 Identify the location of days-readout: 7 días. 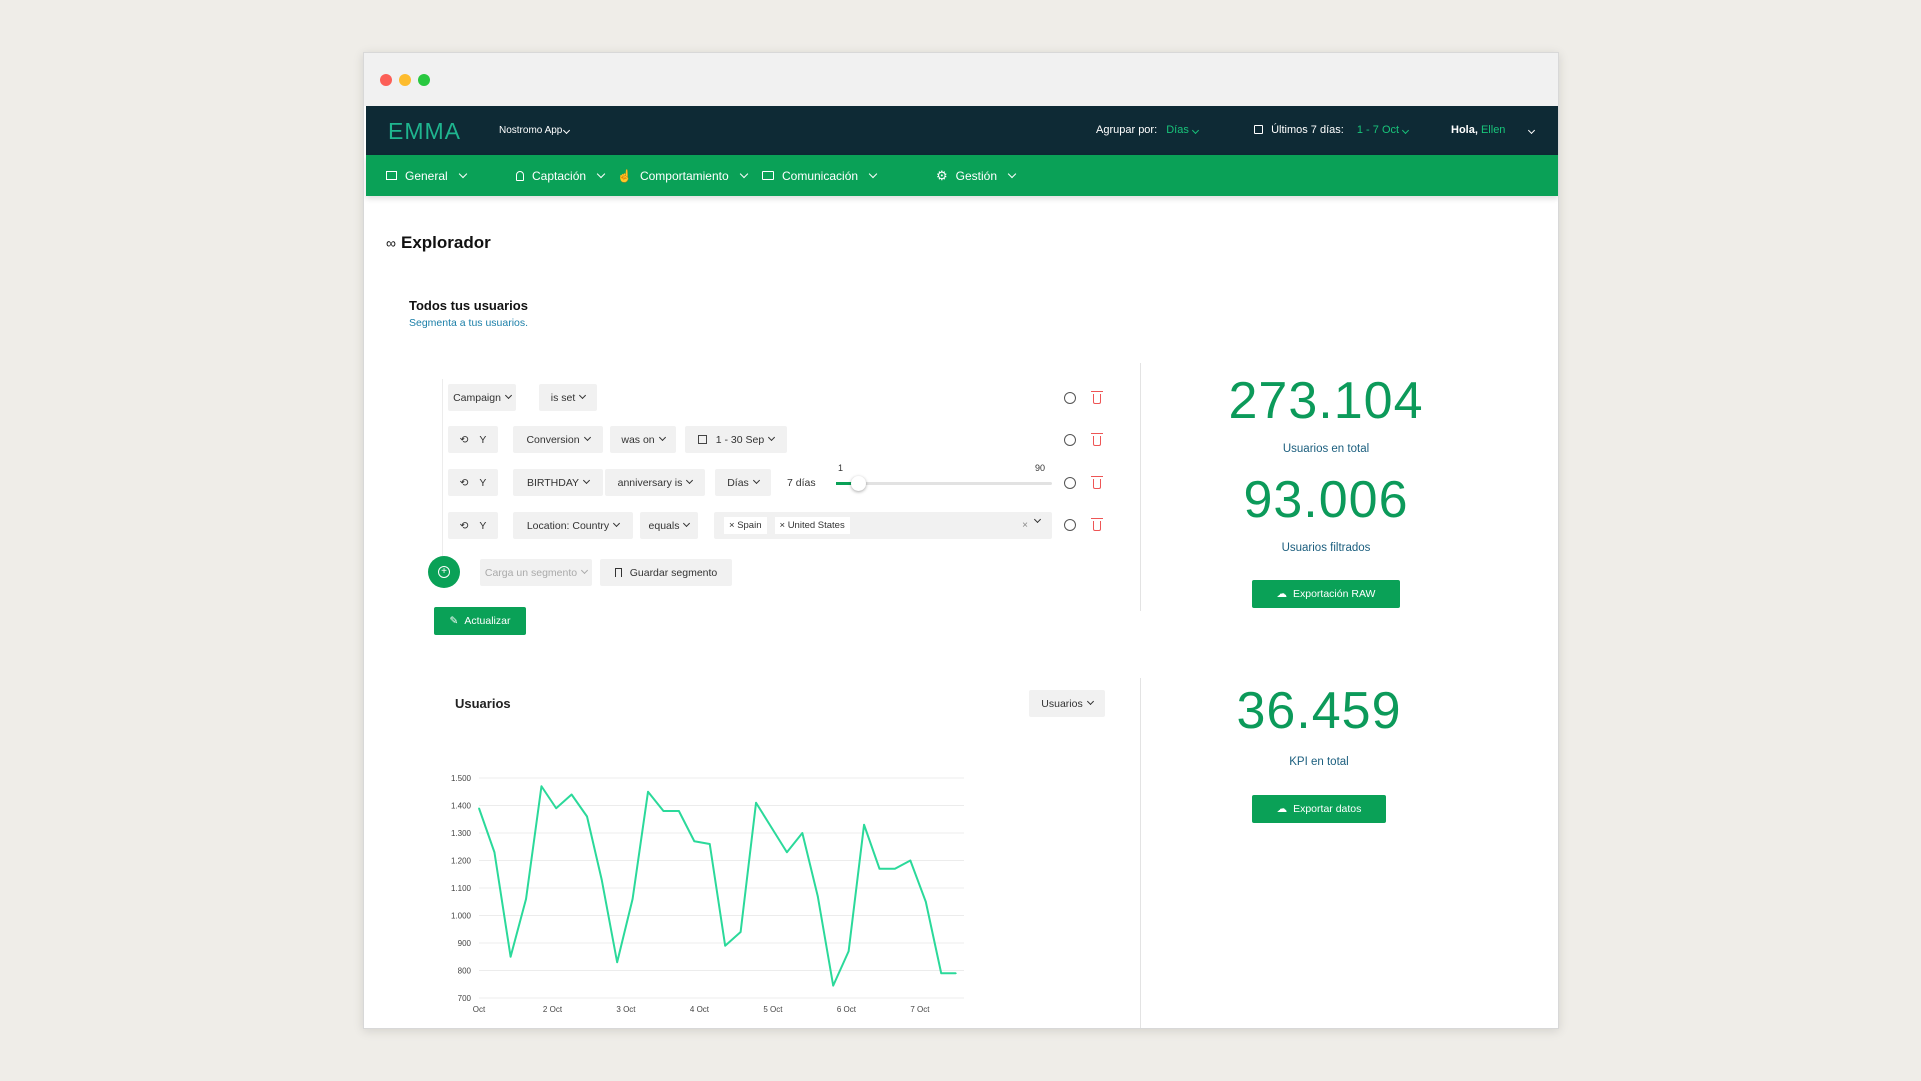
(801, 483).